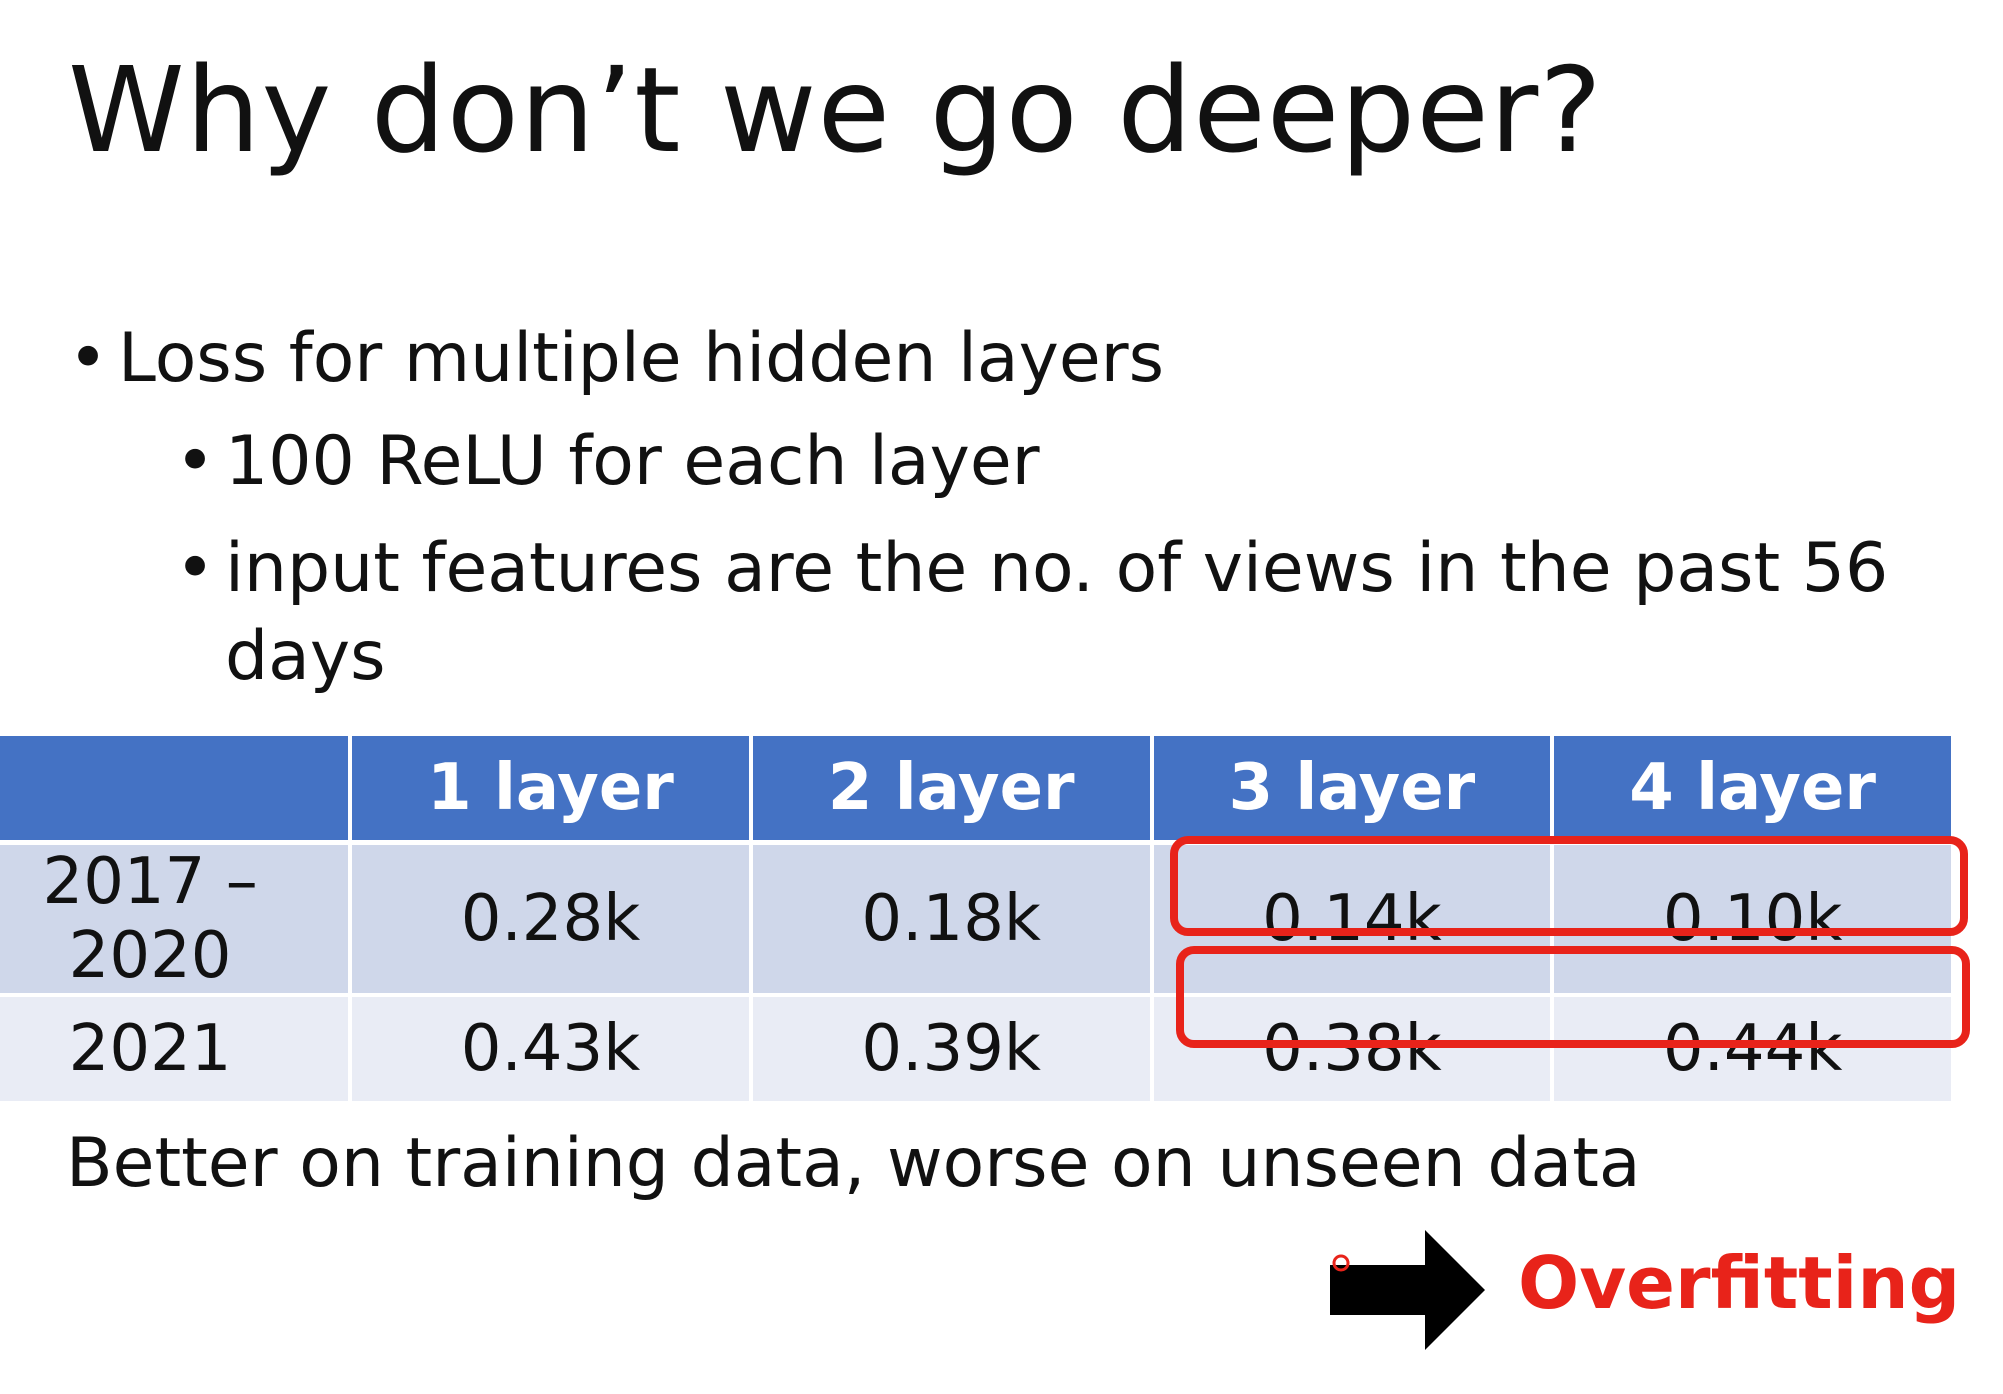 The width and height of the screenshot is (2003, 1394). What do you see at coordinates (305, 657) in the screenshot?
I see `sub-bullet-text-continued: days` at bounding box center [305, 657].